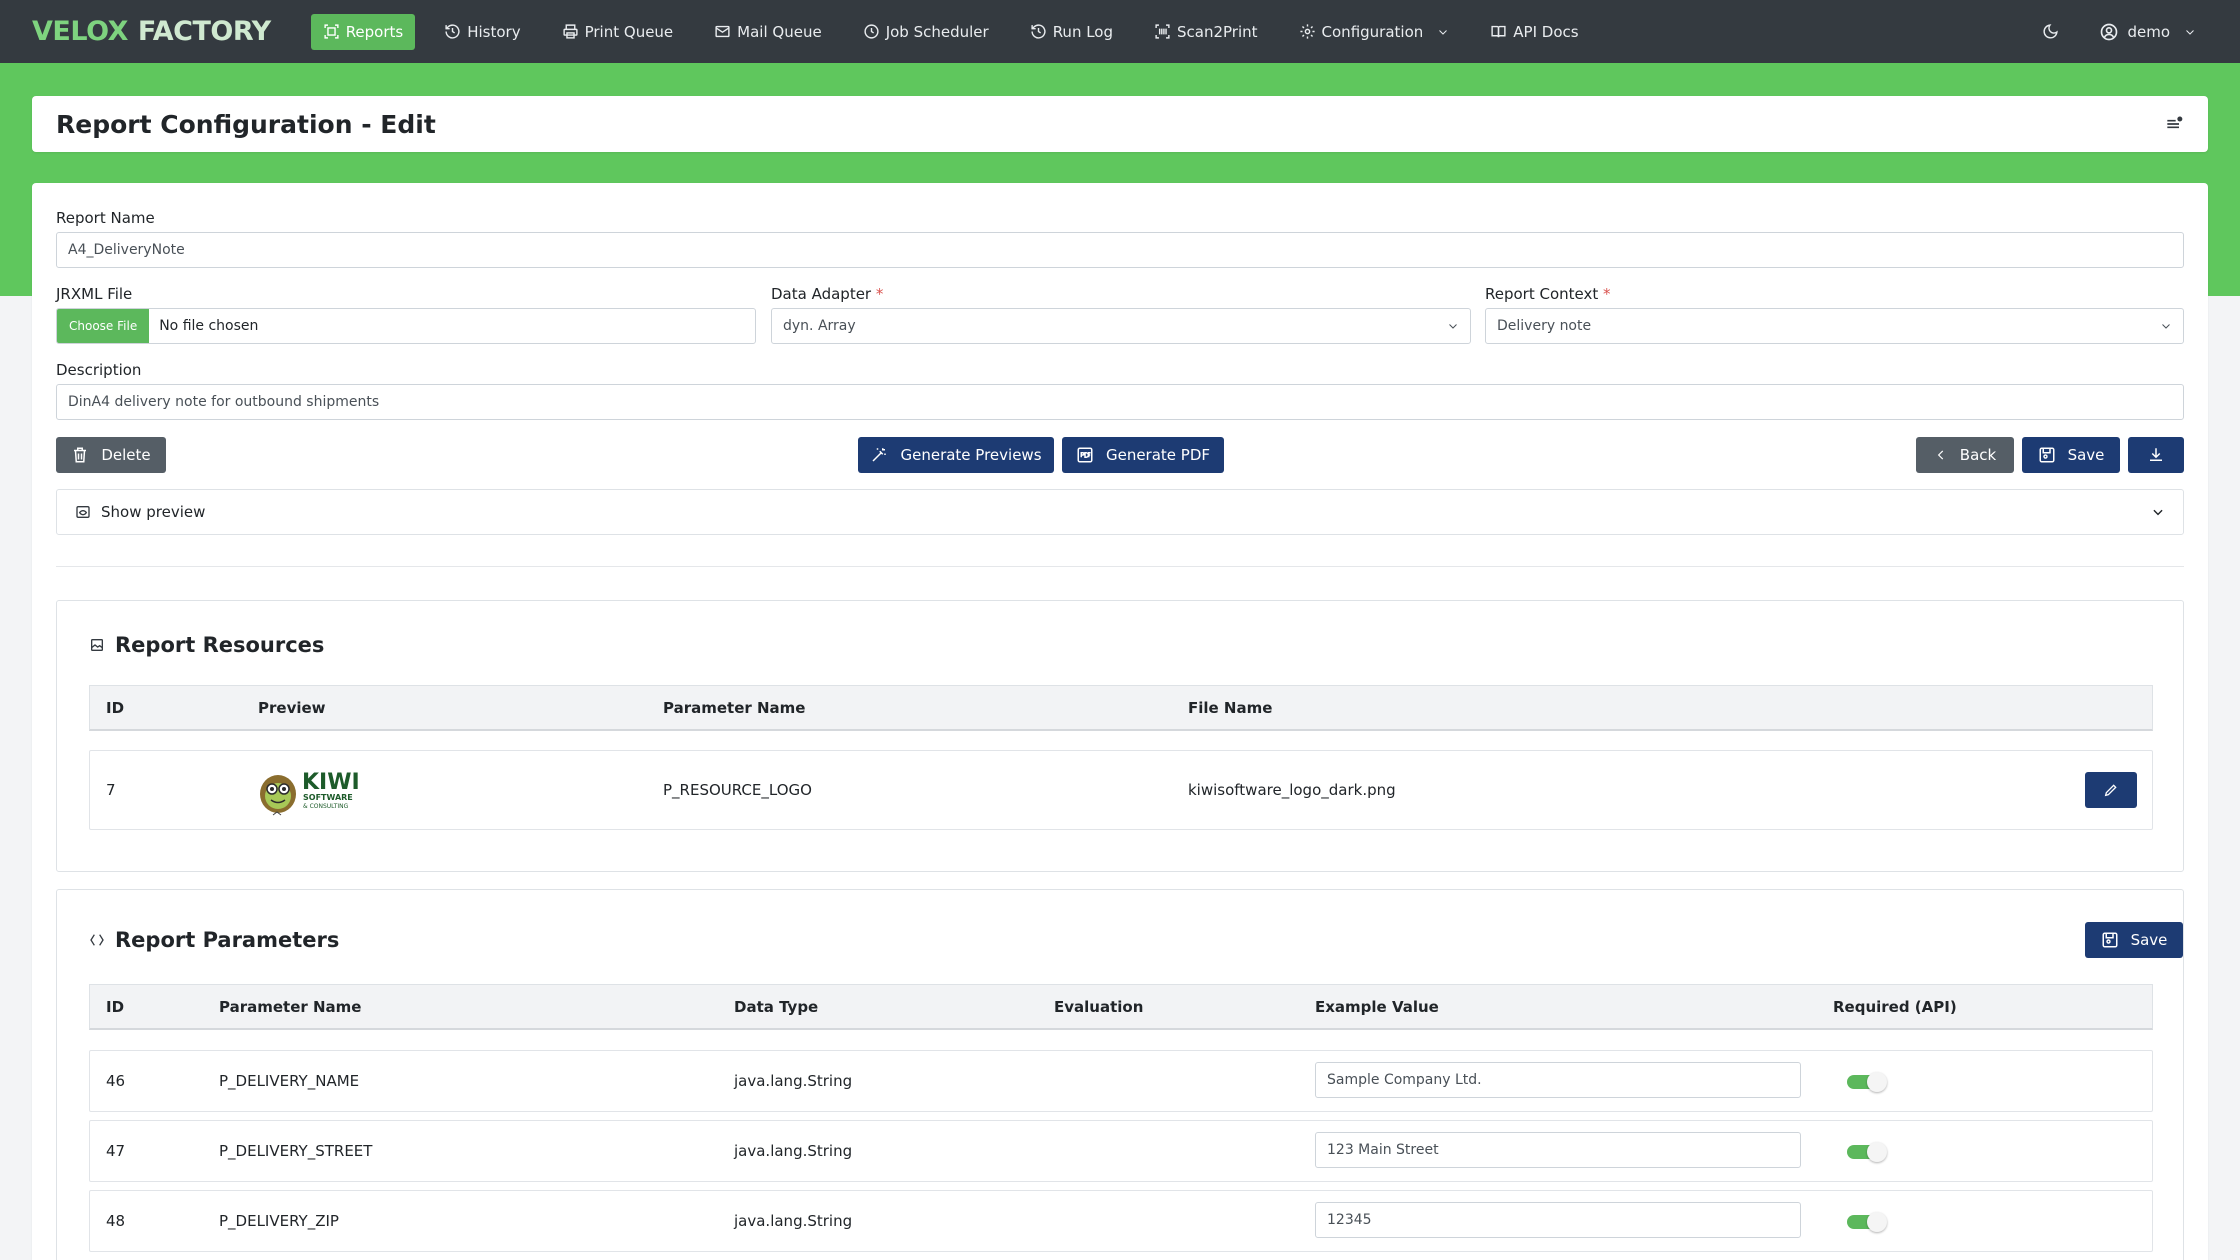 This screenshot has width=2240, height=1260. What do you see at coordinates (292, 707) in the screenshot?
I see `col-header-preview: Preview` at bounding box center [292, 707].